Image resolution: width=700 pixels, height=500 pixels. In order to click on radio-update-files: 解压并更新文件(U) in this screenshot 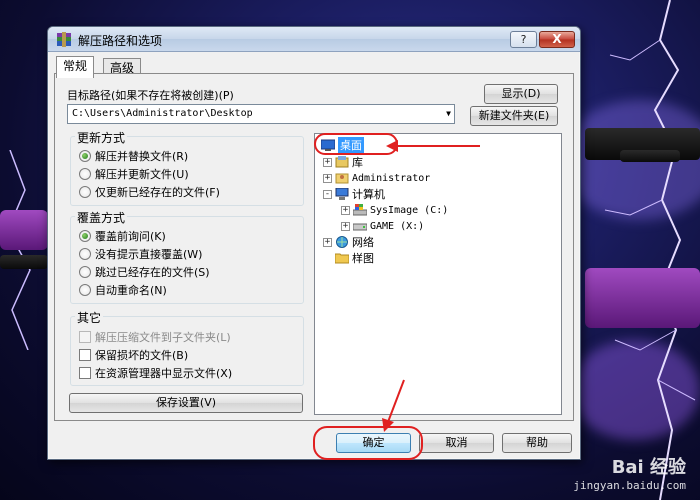, I will do `click(134, 174)`.